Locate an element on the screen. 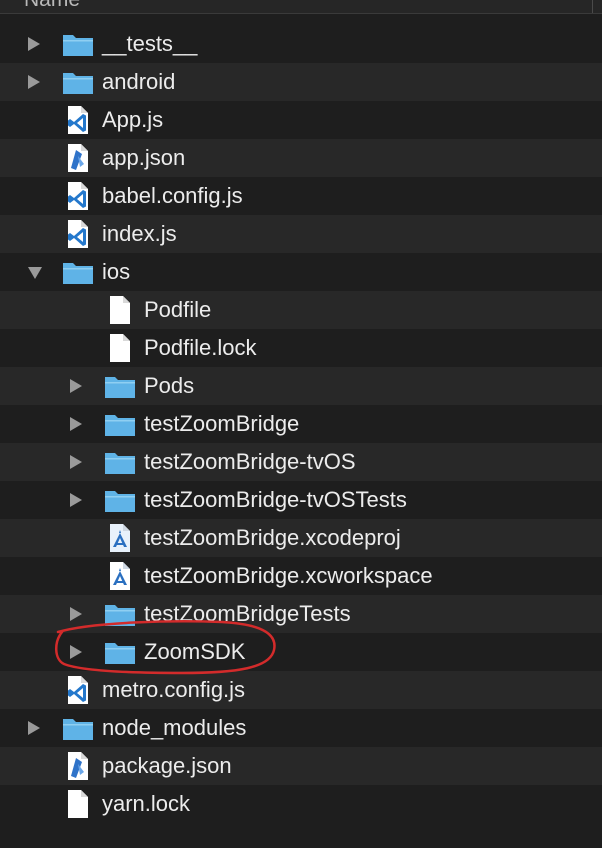 The height and width of the screenshot is (848, 602). item-label: testZoomBridge-tvOS is located at coordinates (250, 461).